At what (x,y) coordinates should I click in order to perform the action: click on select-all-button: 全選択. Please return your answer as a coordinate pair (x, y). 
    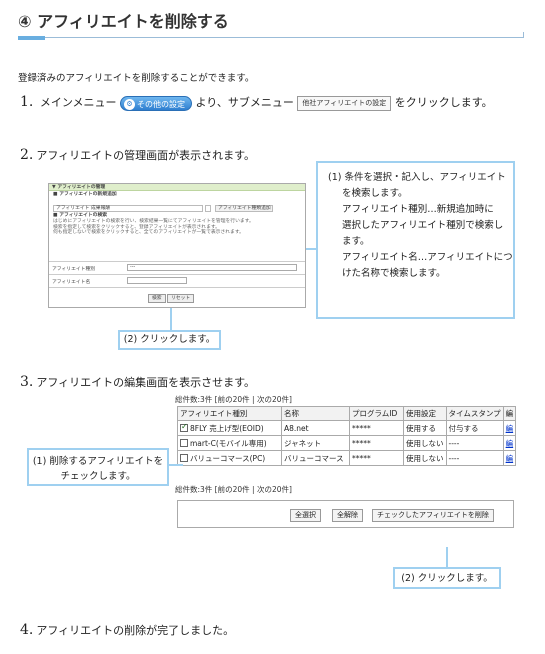
    Looking at the image, I should click on (305, 515).